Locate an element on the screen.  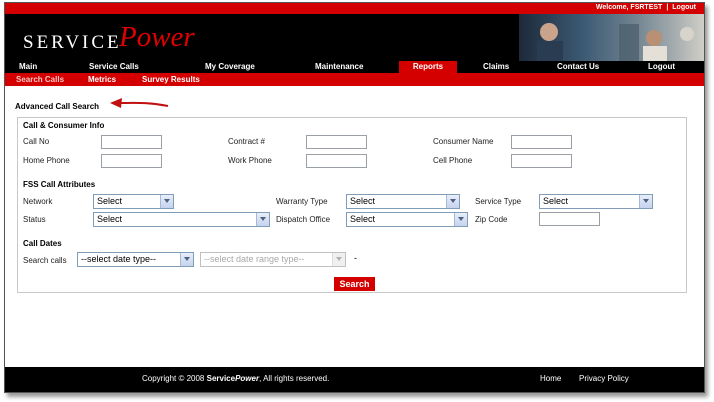
contract-label: Contract # is located at coordinates (246, 141).